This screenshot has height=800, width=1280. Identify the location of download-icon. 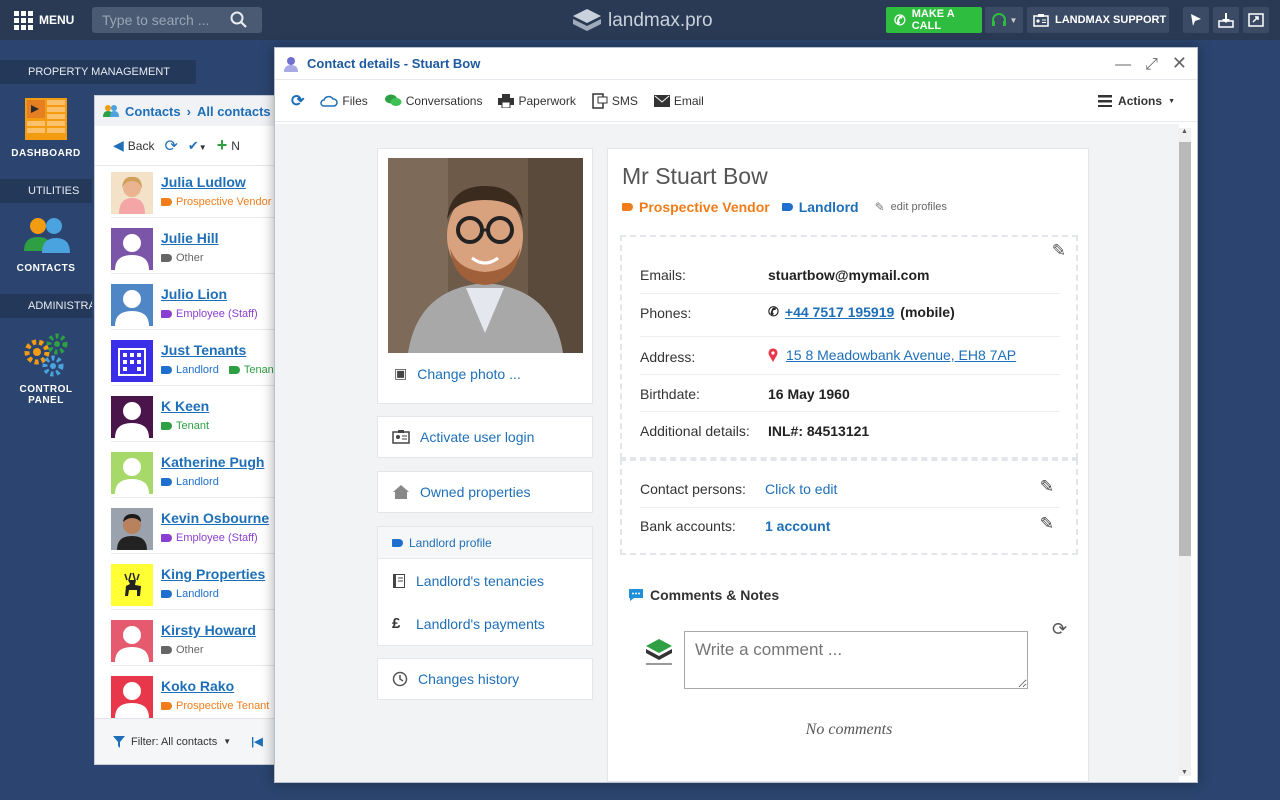
(1226, 20).